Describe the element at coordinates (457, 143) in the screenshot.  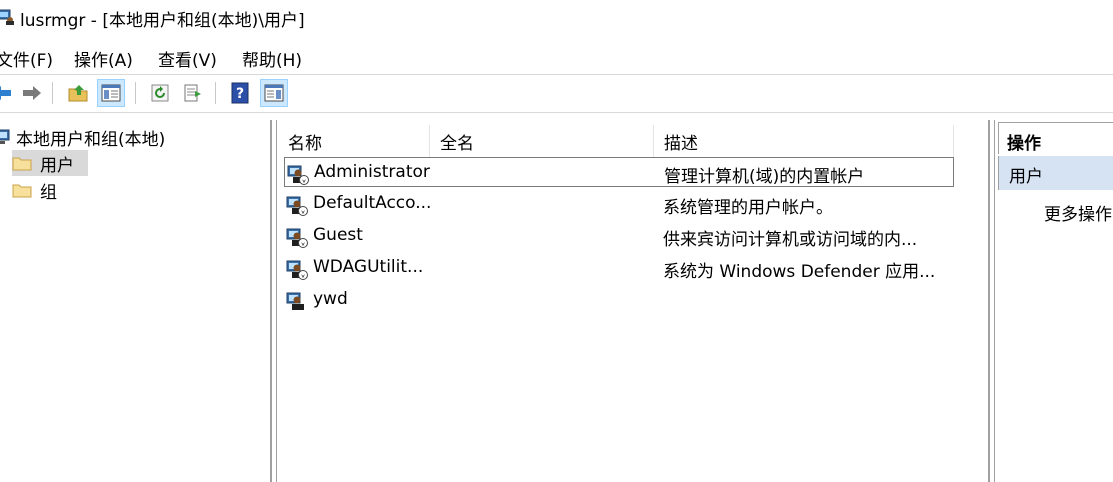
I see `column-header-label: 全名` at that location.